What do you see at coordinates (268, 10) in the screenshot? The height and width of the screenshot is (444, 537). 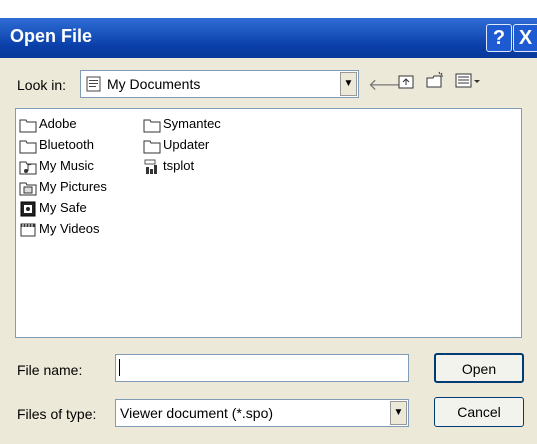 I see `background-window-strip` at bounding box center [268, 10].